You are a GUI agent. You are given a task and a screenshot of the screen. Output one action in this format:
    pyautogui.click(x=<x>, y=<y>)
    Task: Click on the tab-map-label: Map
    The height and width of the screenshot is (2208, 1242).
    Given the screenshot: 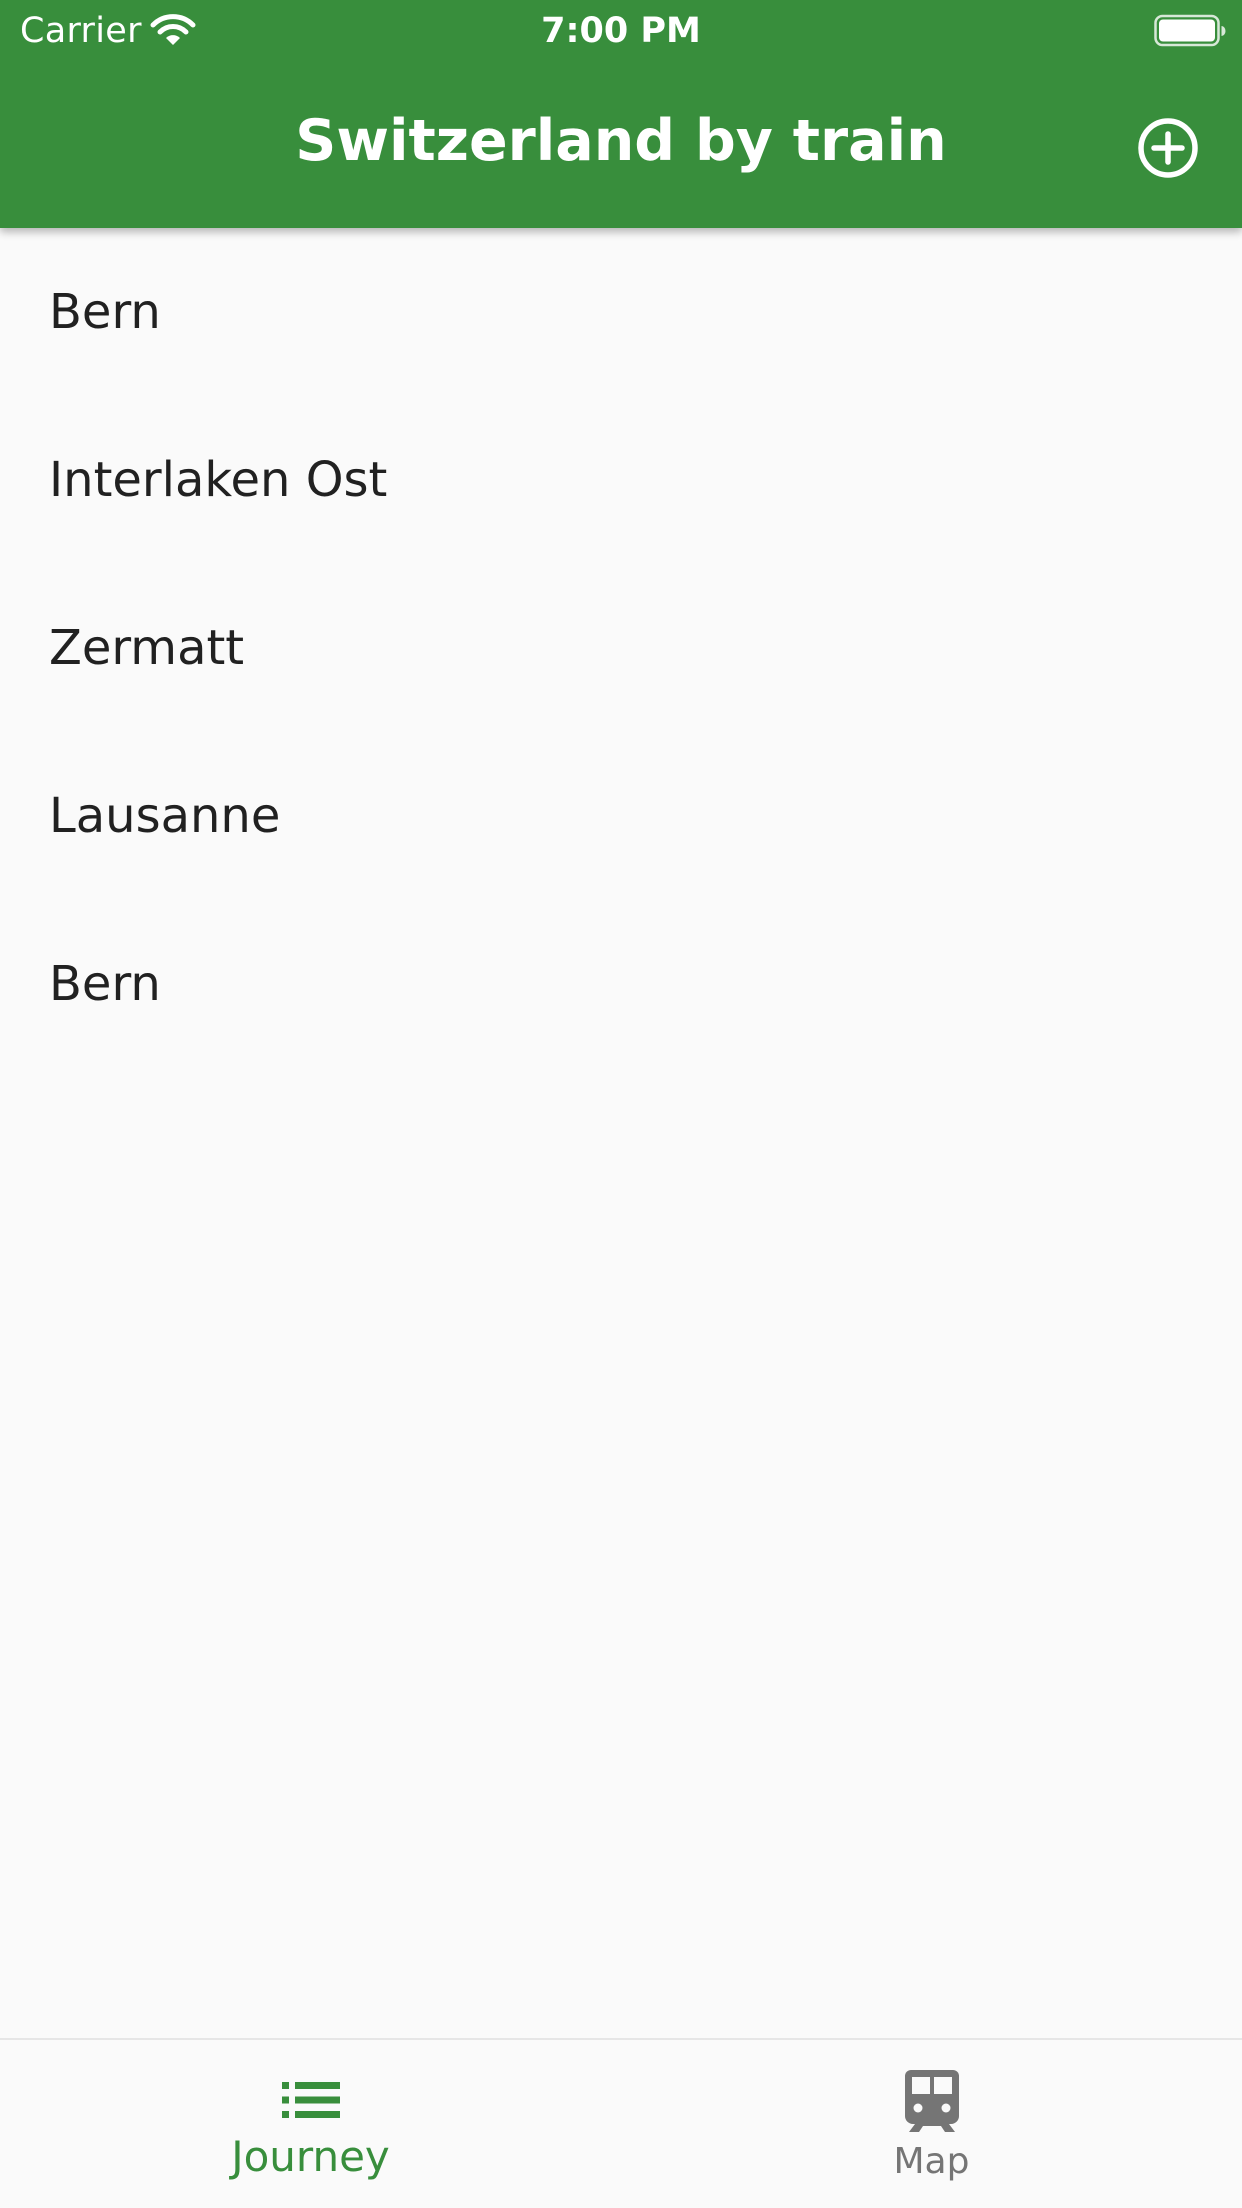 What is the action you would take?
    pyautogui.click(x=931, y=2161)
    